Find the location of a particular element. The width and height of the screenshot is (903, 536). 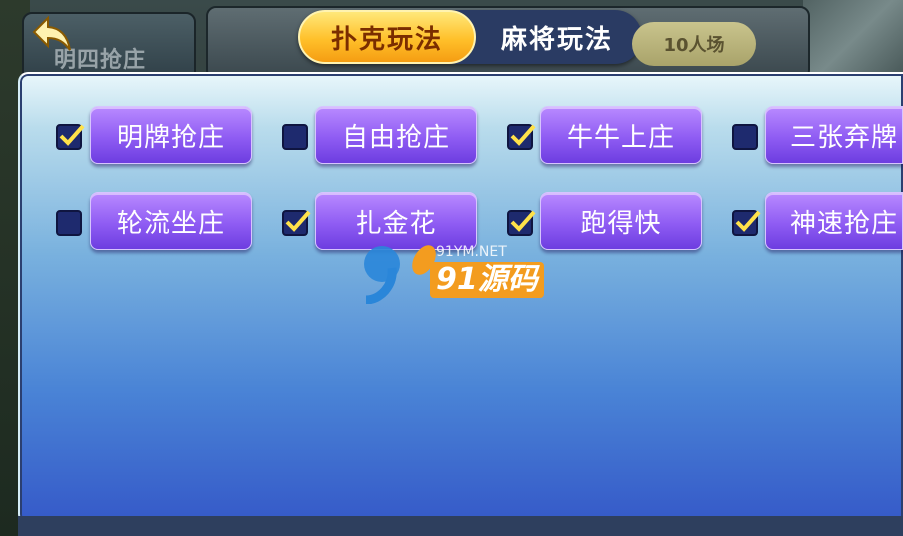

watermark-brand: 91源码 is located at coordinates (487, 280).